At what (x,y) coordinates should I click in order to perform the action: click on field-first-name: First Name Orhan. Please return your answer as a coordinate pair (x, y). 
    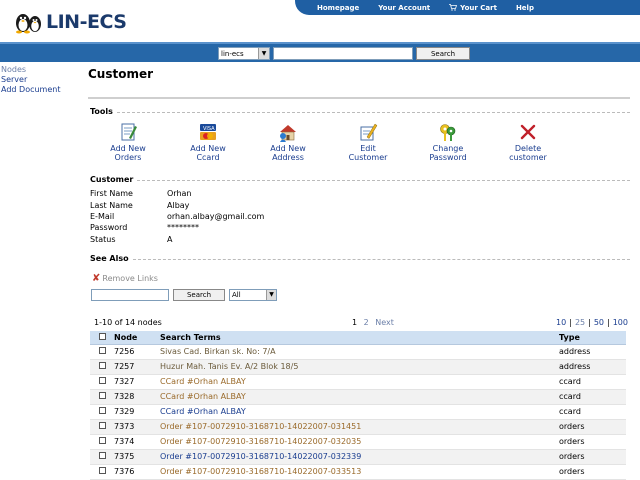
    Looking at the image, I should click on (360, 193).